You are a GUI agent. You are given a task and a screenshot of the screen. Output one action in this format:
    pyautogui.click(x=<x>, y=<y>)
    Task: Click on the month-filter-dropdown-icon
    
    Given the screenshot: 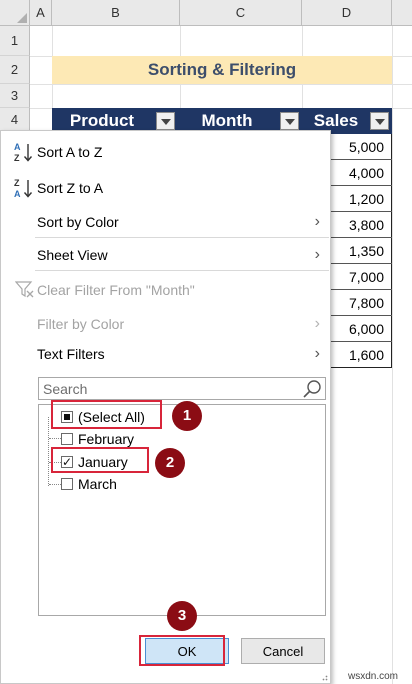 What is the action you would take?
    pyautogui.click(x=289, y=121)
    